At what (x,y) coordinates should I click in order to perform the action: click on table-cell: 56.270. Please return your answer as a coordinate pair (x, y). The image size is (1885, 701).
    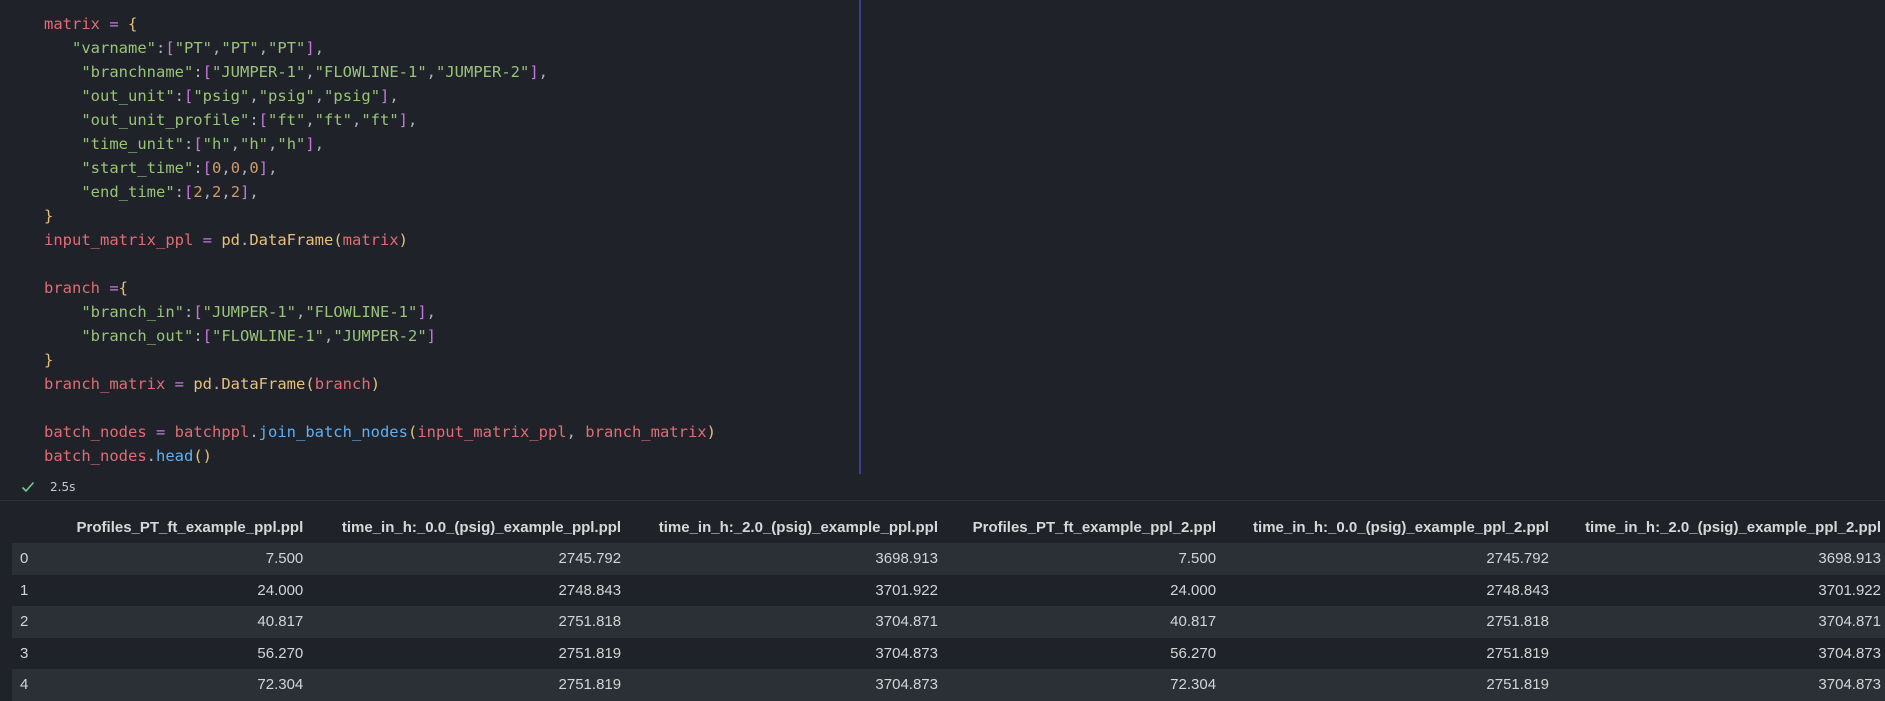
    Looking at the image, I should click on (175, 653).